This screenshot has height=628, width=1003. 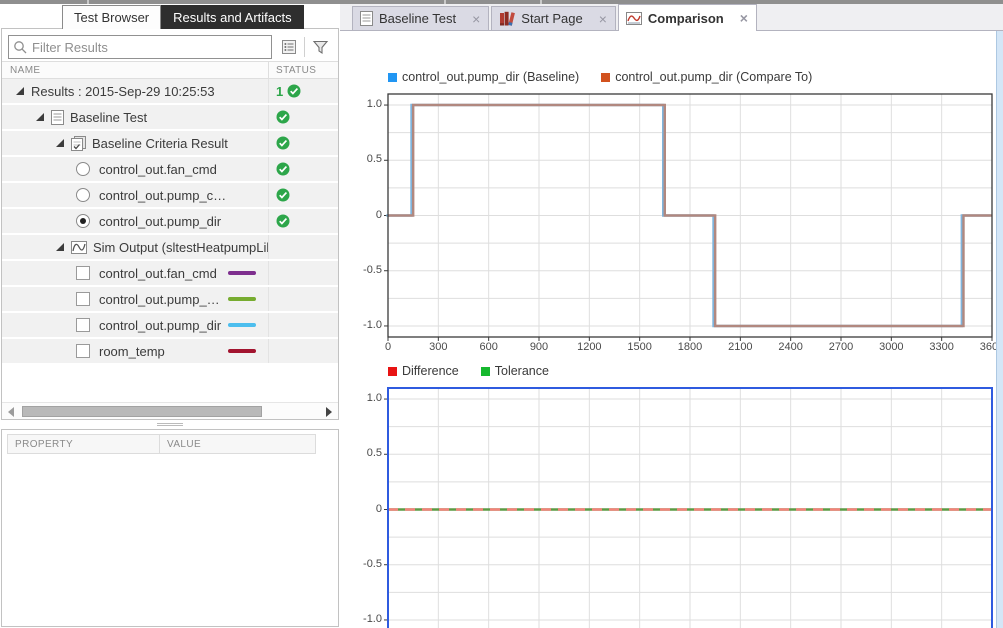 I want to click on x-axis-tick-label: 2700, so click(x=841, y=347).